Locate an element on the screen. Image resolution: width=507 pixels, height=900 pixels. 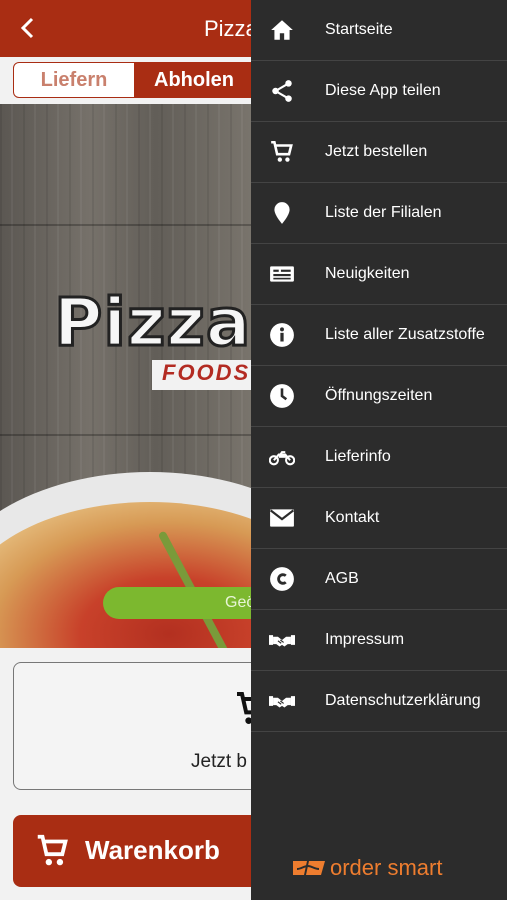
open-status-badge: Geö is located at coordinates (181, 603).